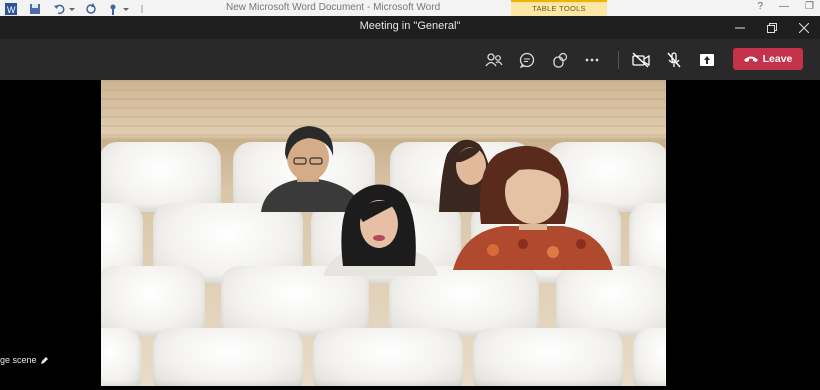 This screenshot has width=820, height=390. I want to click on customize-toolbar-icon, so click(126, 8).